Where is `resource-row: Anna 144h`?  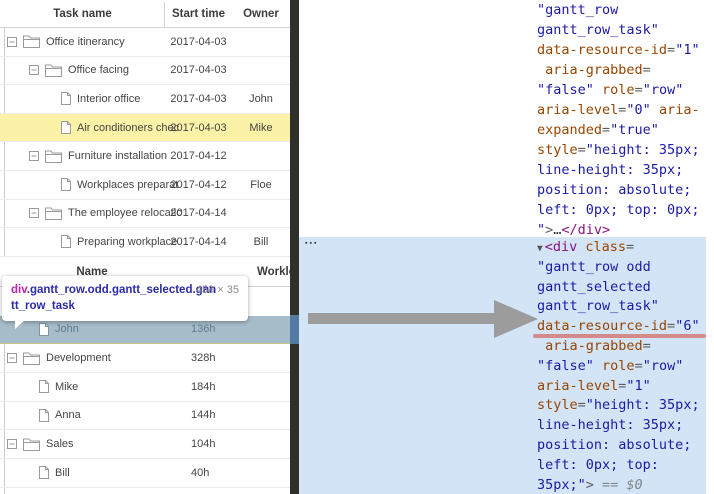
resource-row: Anna 144h is located at coordinates (145, 416).